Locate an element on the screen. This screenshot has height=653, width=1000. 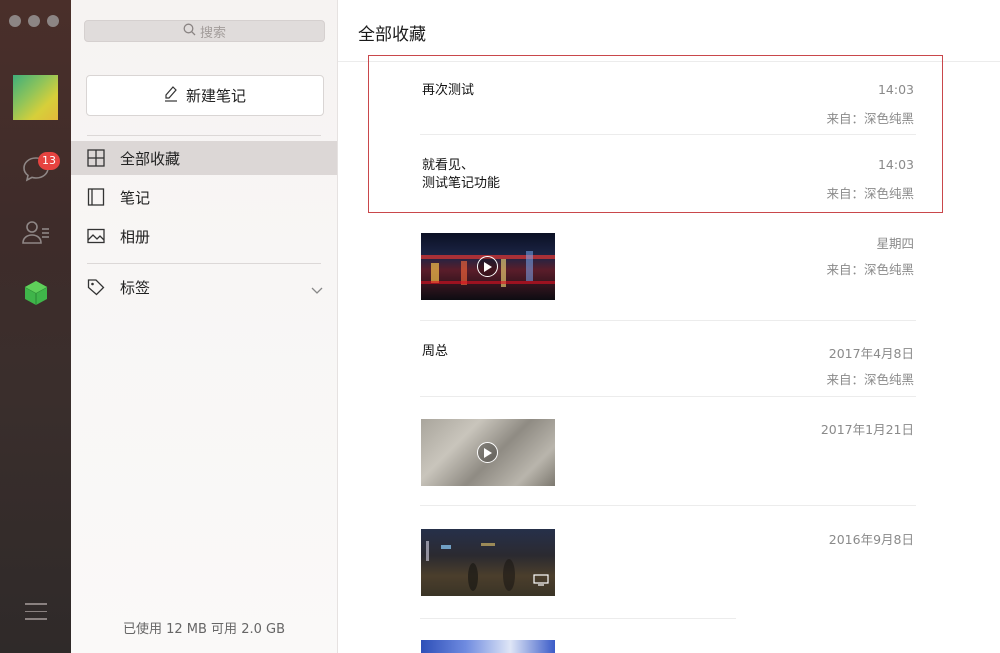
item-title: 周总 is located at coordinates (435, 351).